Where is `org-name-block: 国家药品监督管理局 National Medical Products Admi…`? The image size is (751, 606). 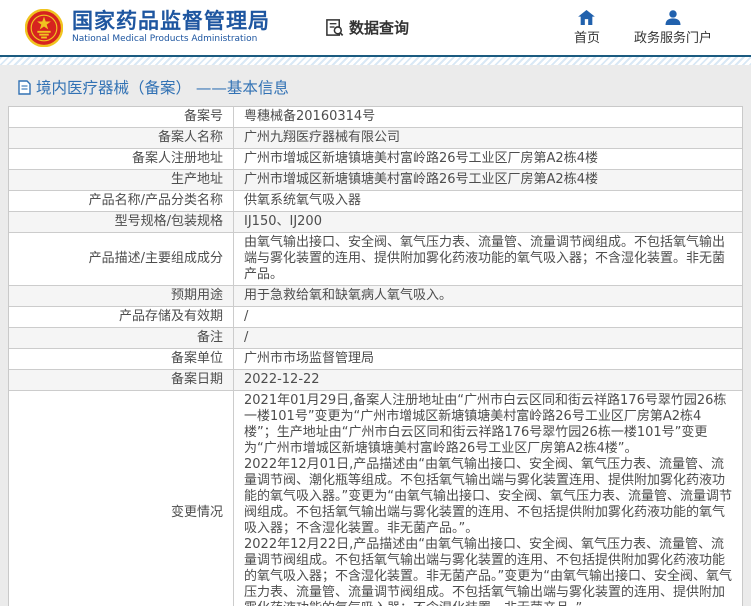 org-name-block: 国家药品监督管理局 National Medical Products Admi… is located at coordinates (171, 27).